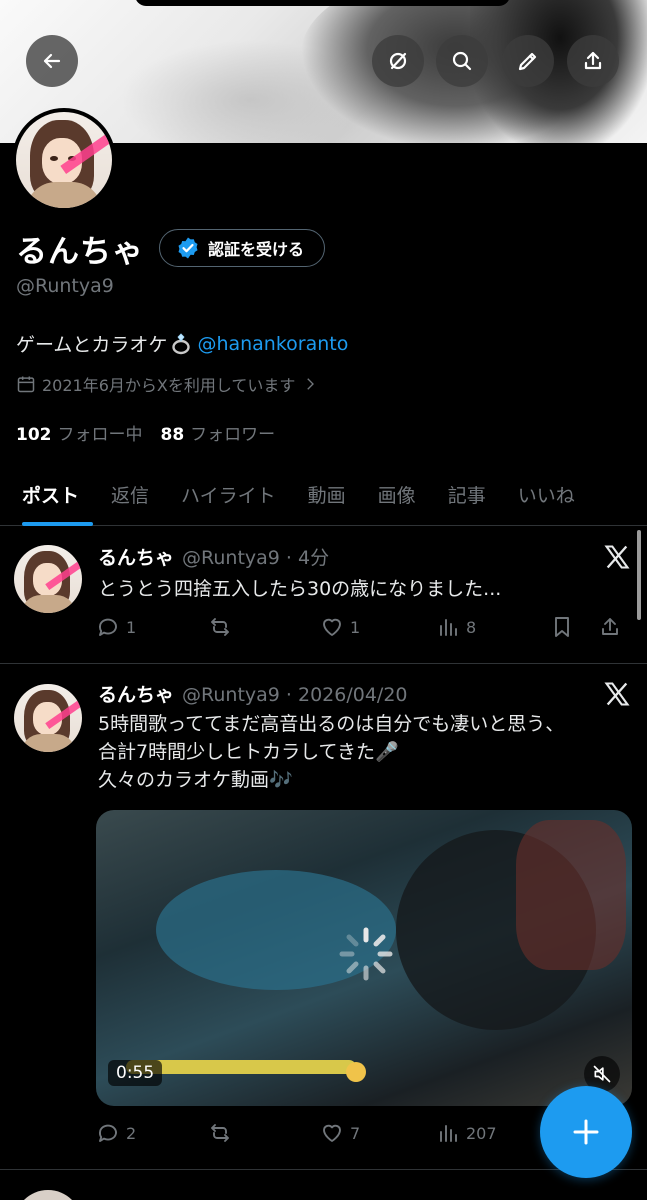 The height and width of the screenshot is (1200, 647). I want to click on edit-button, so click(528, 61).